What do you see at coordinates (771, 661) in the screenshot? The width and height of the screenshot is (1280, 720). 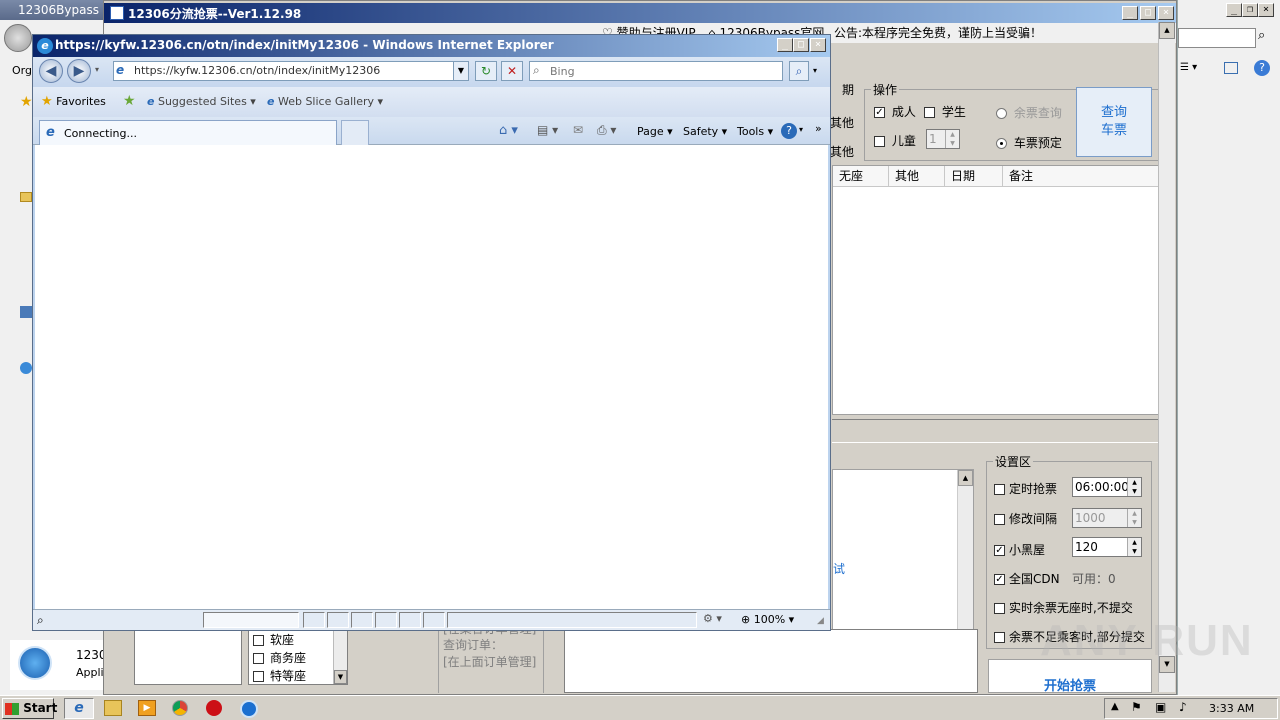 I see `order-panel` at bounding box center [771, 661].